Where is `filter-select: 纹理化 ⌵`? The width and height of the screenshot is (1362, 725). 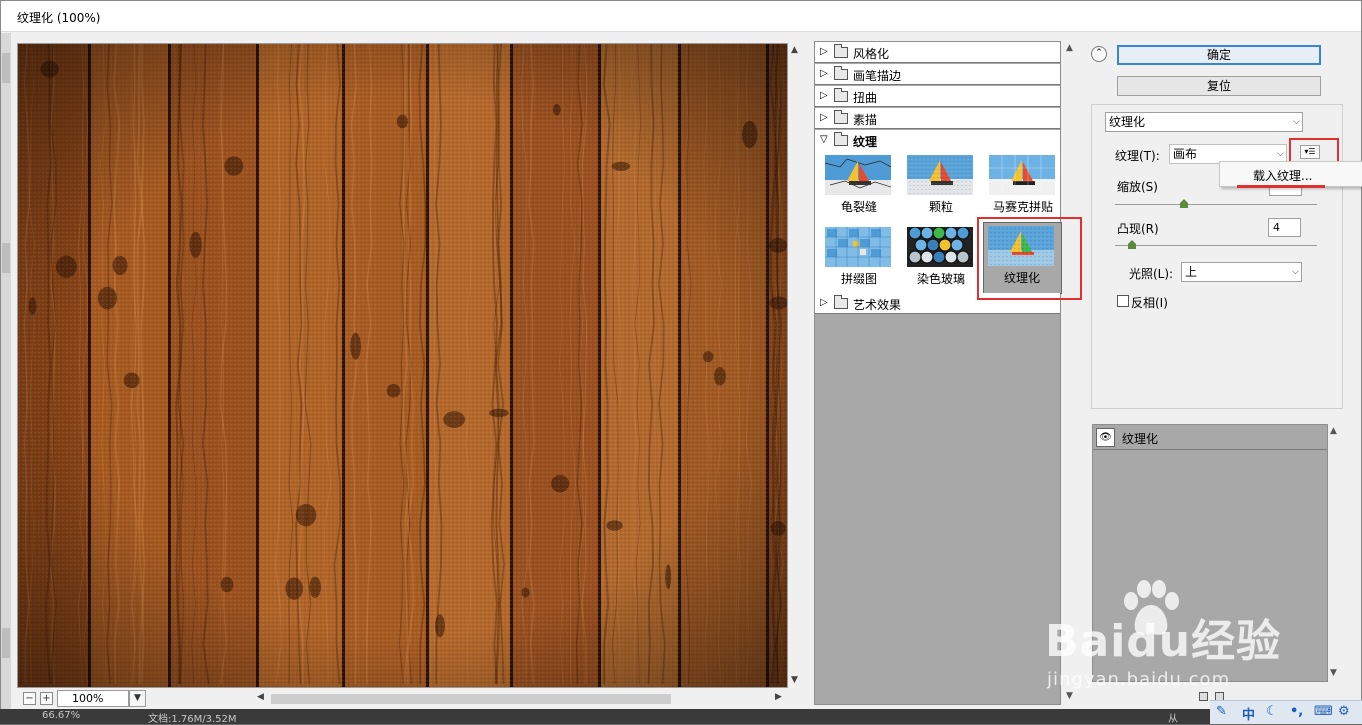
filter-select: 纹理化 ⌵ is located at coordinates (1204, 122).